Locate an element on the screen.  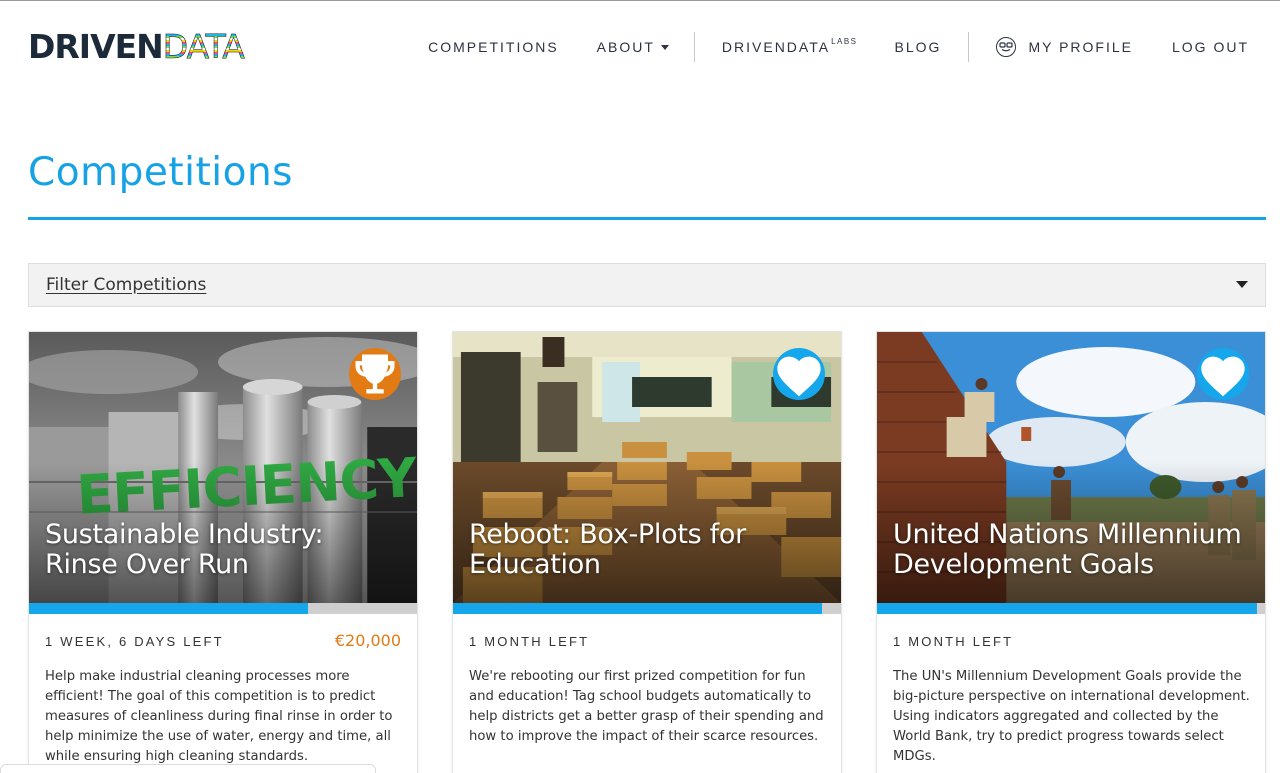
nav-log-out-label: LOG OUT is located at coordinates (1210, 47).